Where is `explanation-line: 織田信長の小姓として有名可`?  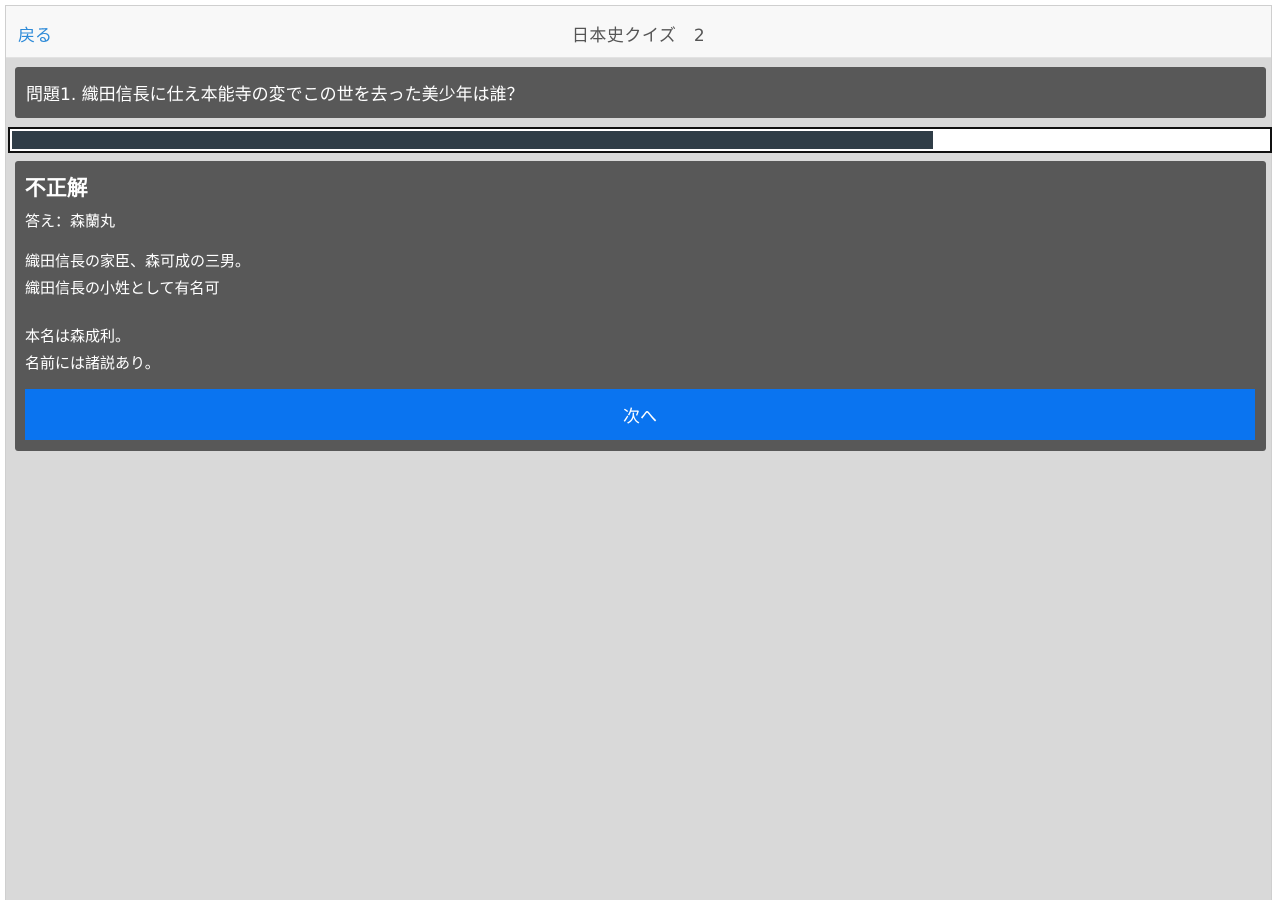
explanation-line: 織田信長の小姓として有名可 is located at coordinates (122, 288).